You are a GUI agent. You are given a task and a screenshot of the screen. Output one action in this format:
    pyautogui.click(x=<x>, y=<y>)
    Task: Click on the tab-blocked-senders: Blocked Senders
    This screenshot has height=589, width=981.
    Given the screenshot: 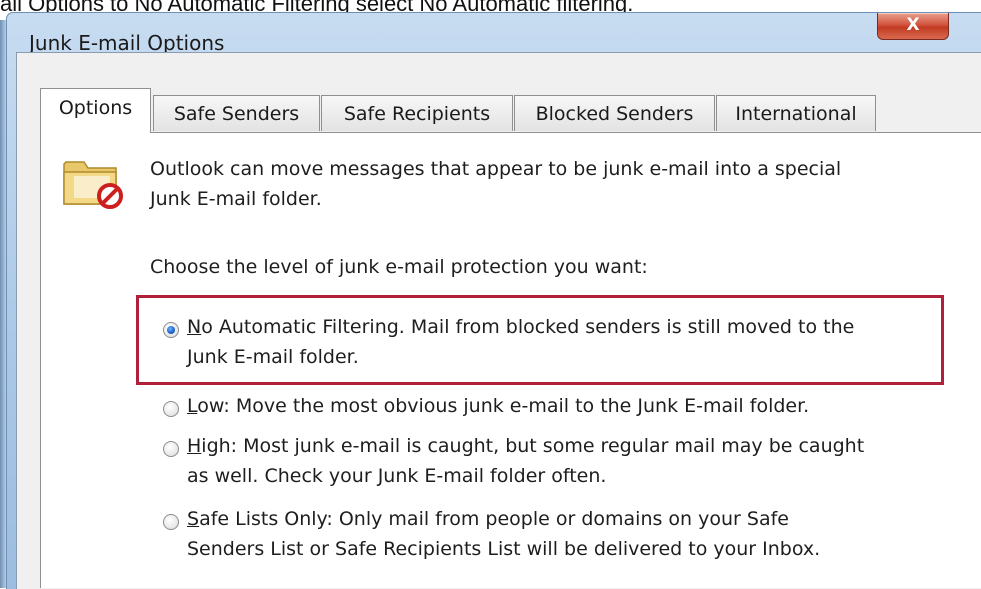 What is the action you would take?
    pyautogui.click(x=614, y=113)
    